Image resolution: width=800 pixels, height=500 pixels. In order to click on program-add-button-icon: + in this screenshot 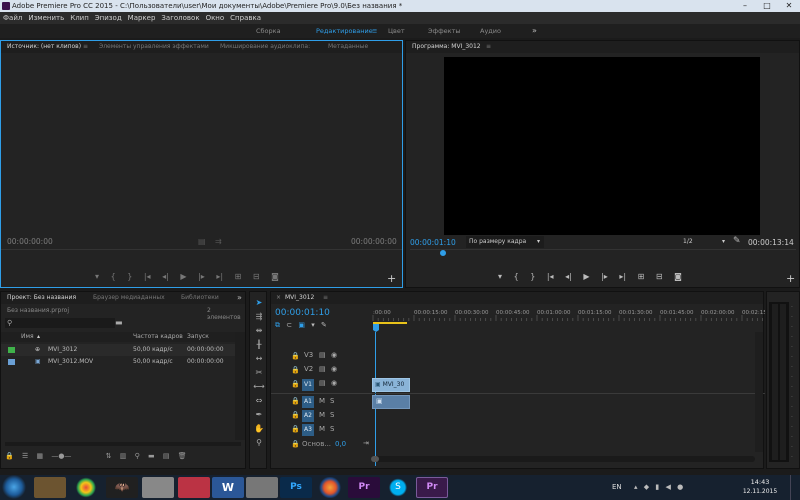, I will do `click(790, 278)`.